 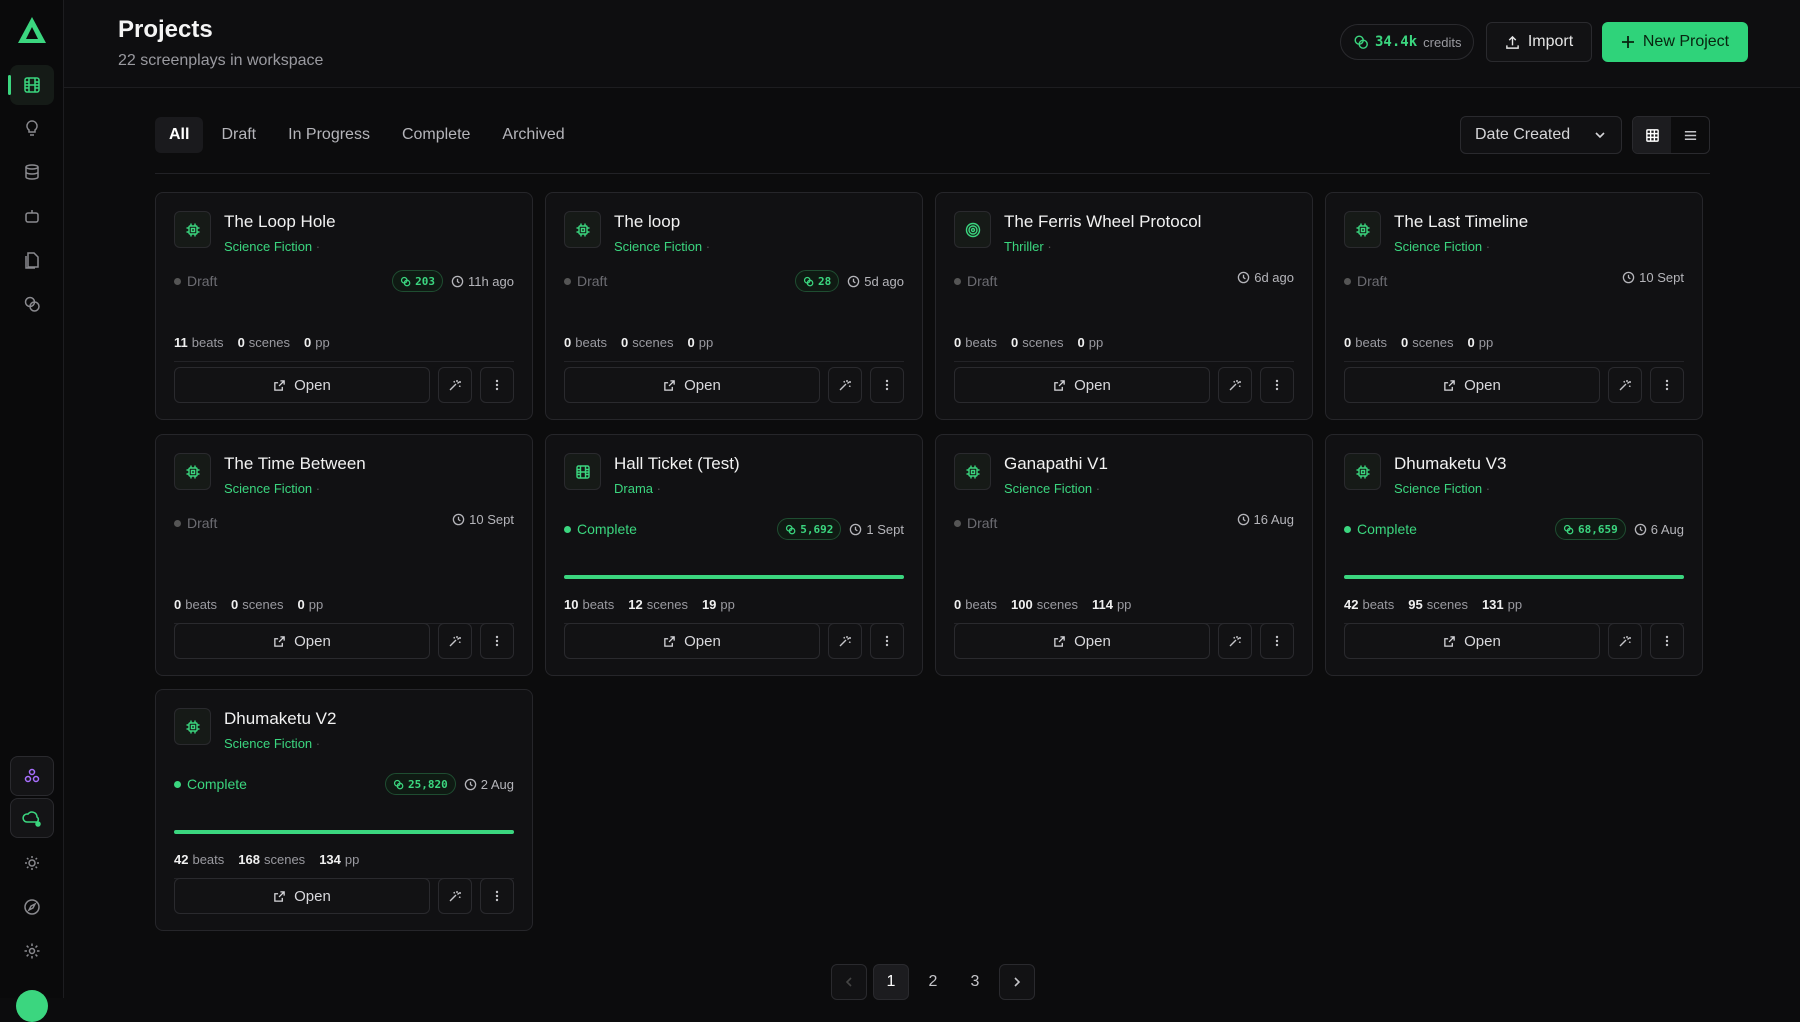 I want to click on updated-time: 5d ago, so click(x=875, y=281).